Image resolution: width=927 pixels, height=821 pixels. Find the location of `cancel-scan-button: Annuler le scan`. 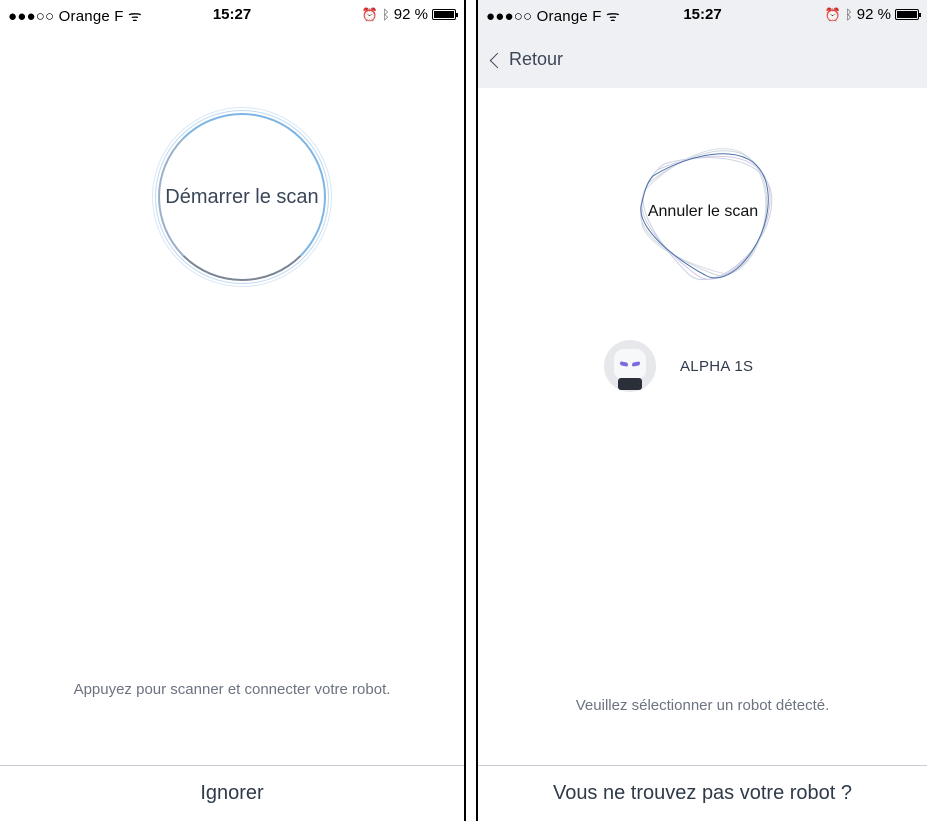

cancel-scan-button: Annuler le scan is located at coordinates (703, 212).